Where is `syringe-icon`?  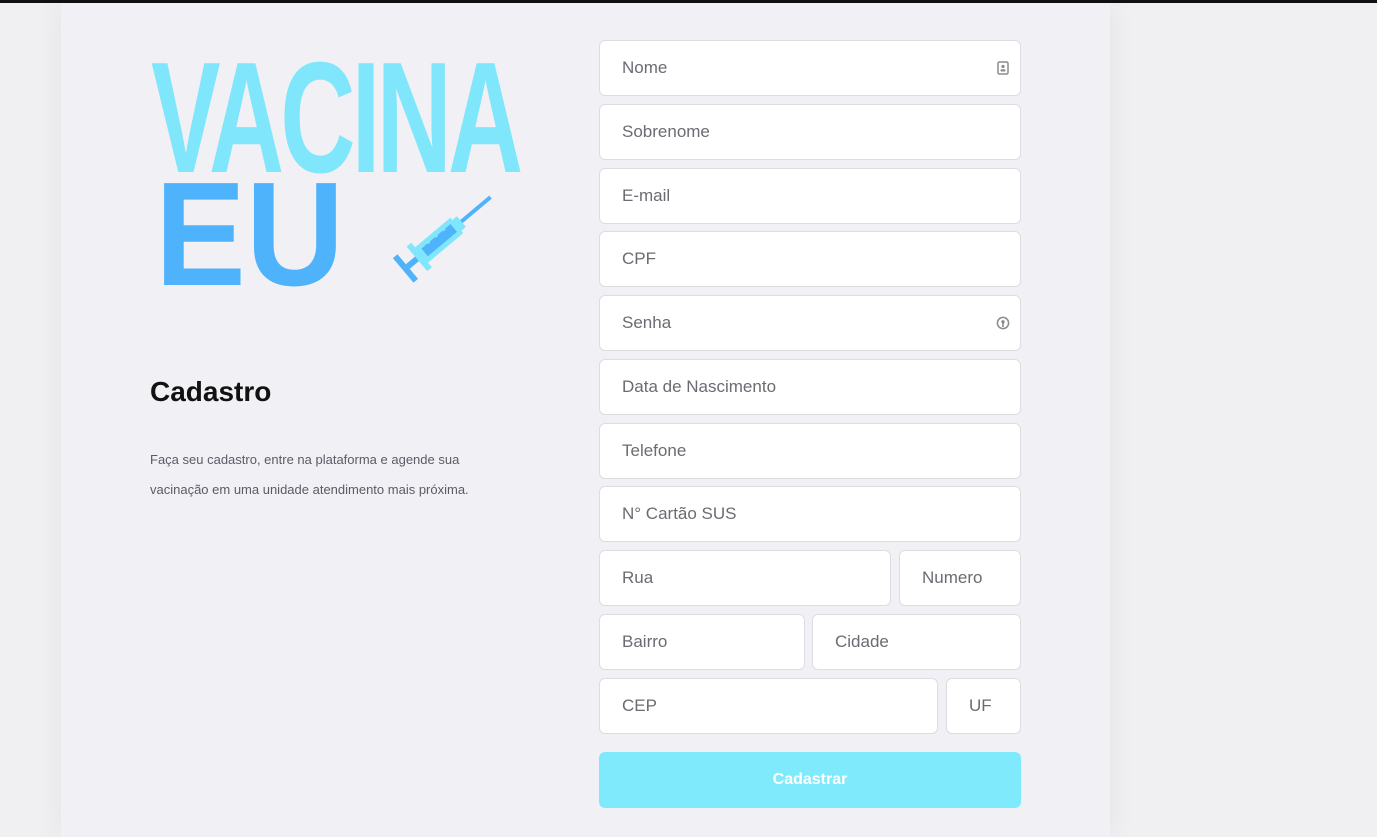
syringe-icon is located at coordinates (442, 239).